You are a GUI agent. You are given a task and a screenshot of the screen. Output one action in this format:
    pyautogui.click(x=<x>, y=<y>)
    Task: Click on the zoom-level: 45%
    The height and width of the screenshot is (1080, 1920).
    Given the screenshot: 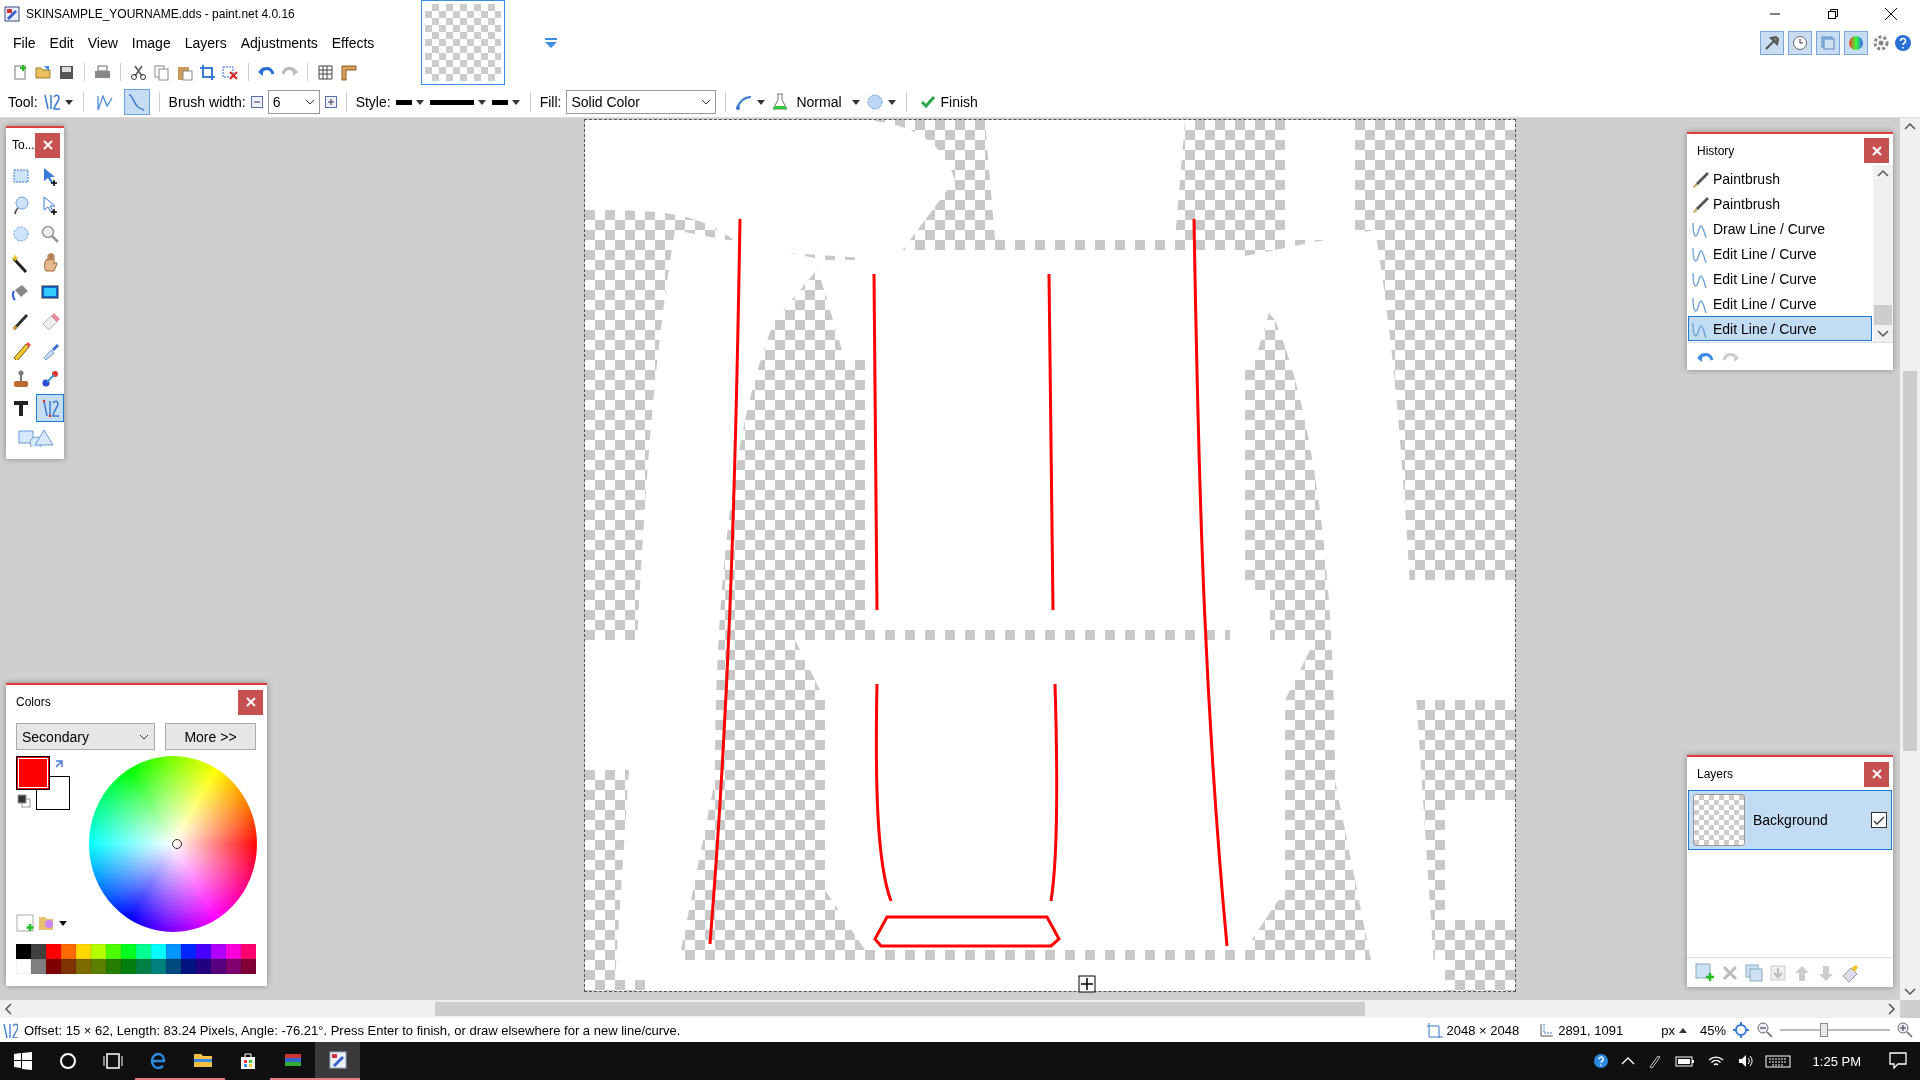 What is the action you would take?
    pyautogui.click(x=1712, y=1030)
    